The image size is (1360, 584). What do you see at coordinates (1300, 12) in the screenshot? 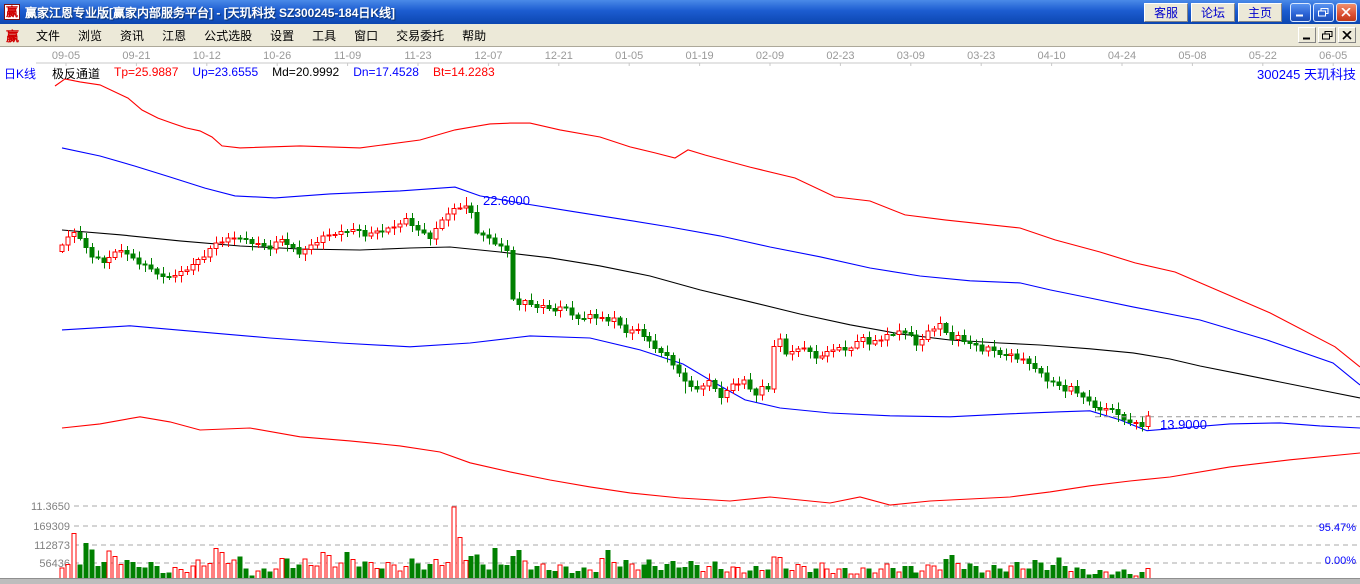
I see `minimize-button` at bounding box center [1300, 12].